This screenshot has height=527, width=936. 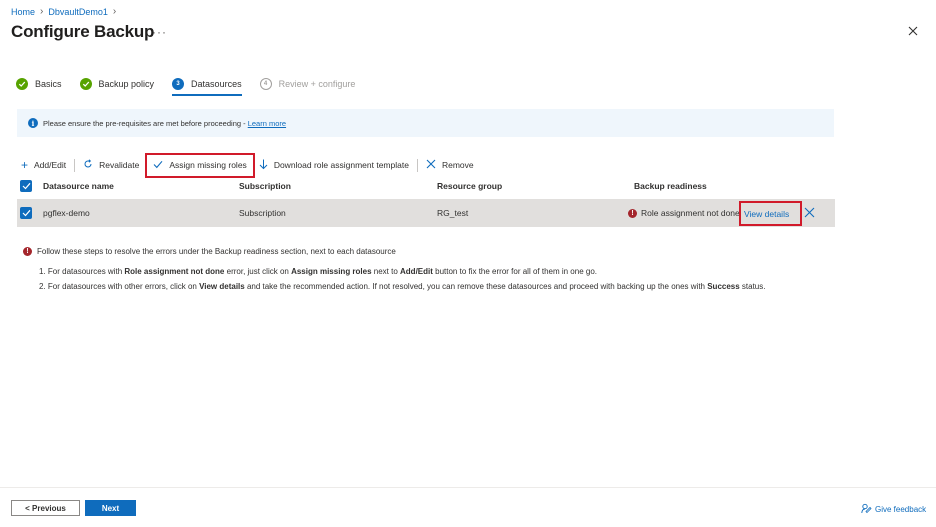 What do you see at coordinates (265, 186) in the screenshot?
I see `column-header-subscription: Subscription` at bounding box center [265, 186].